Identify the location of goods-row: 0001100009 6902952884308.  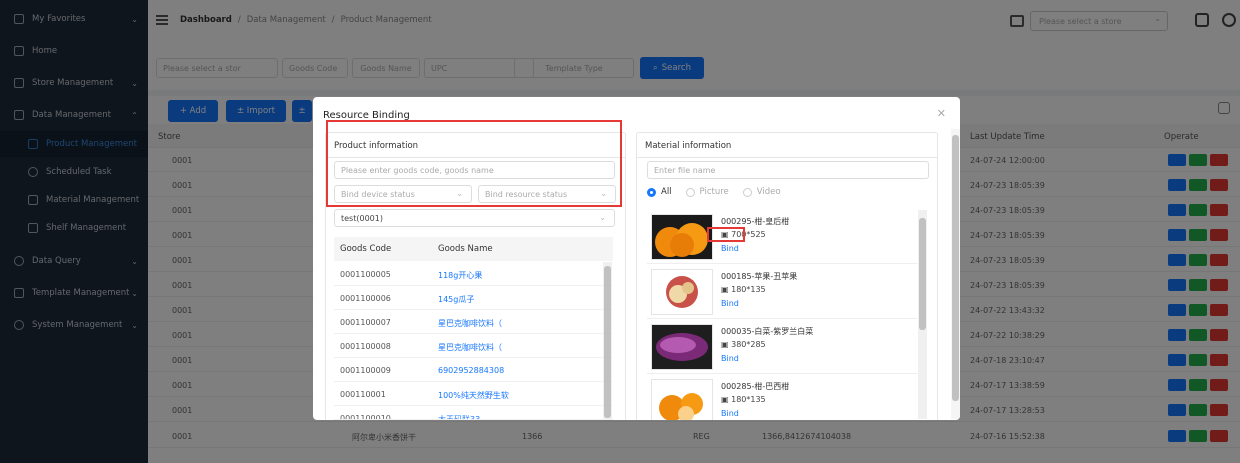
(473, 370).